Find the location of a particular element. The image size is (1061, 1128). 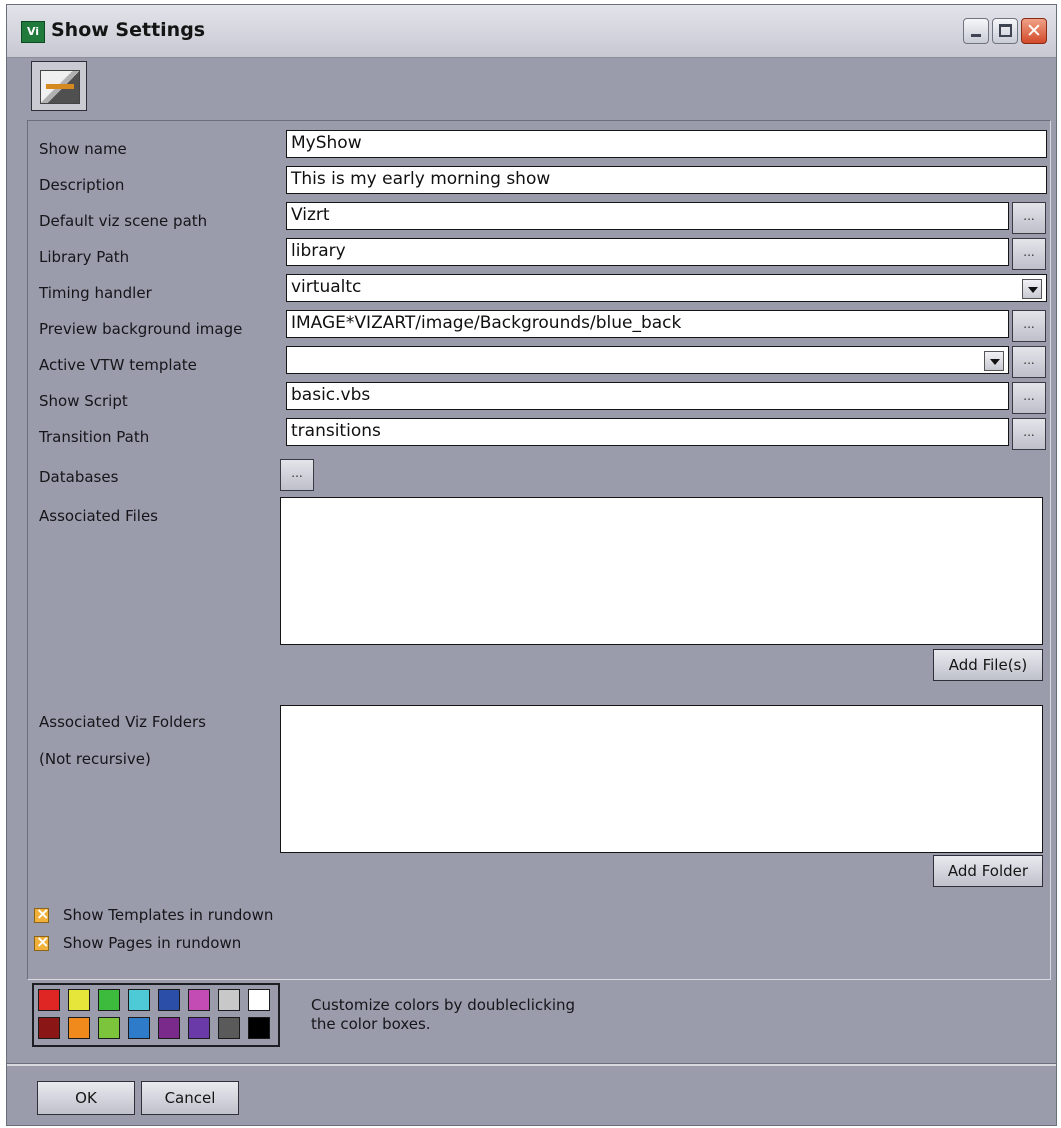

timing-handler-dropdown-icon is located at coordinates (1032, 289).